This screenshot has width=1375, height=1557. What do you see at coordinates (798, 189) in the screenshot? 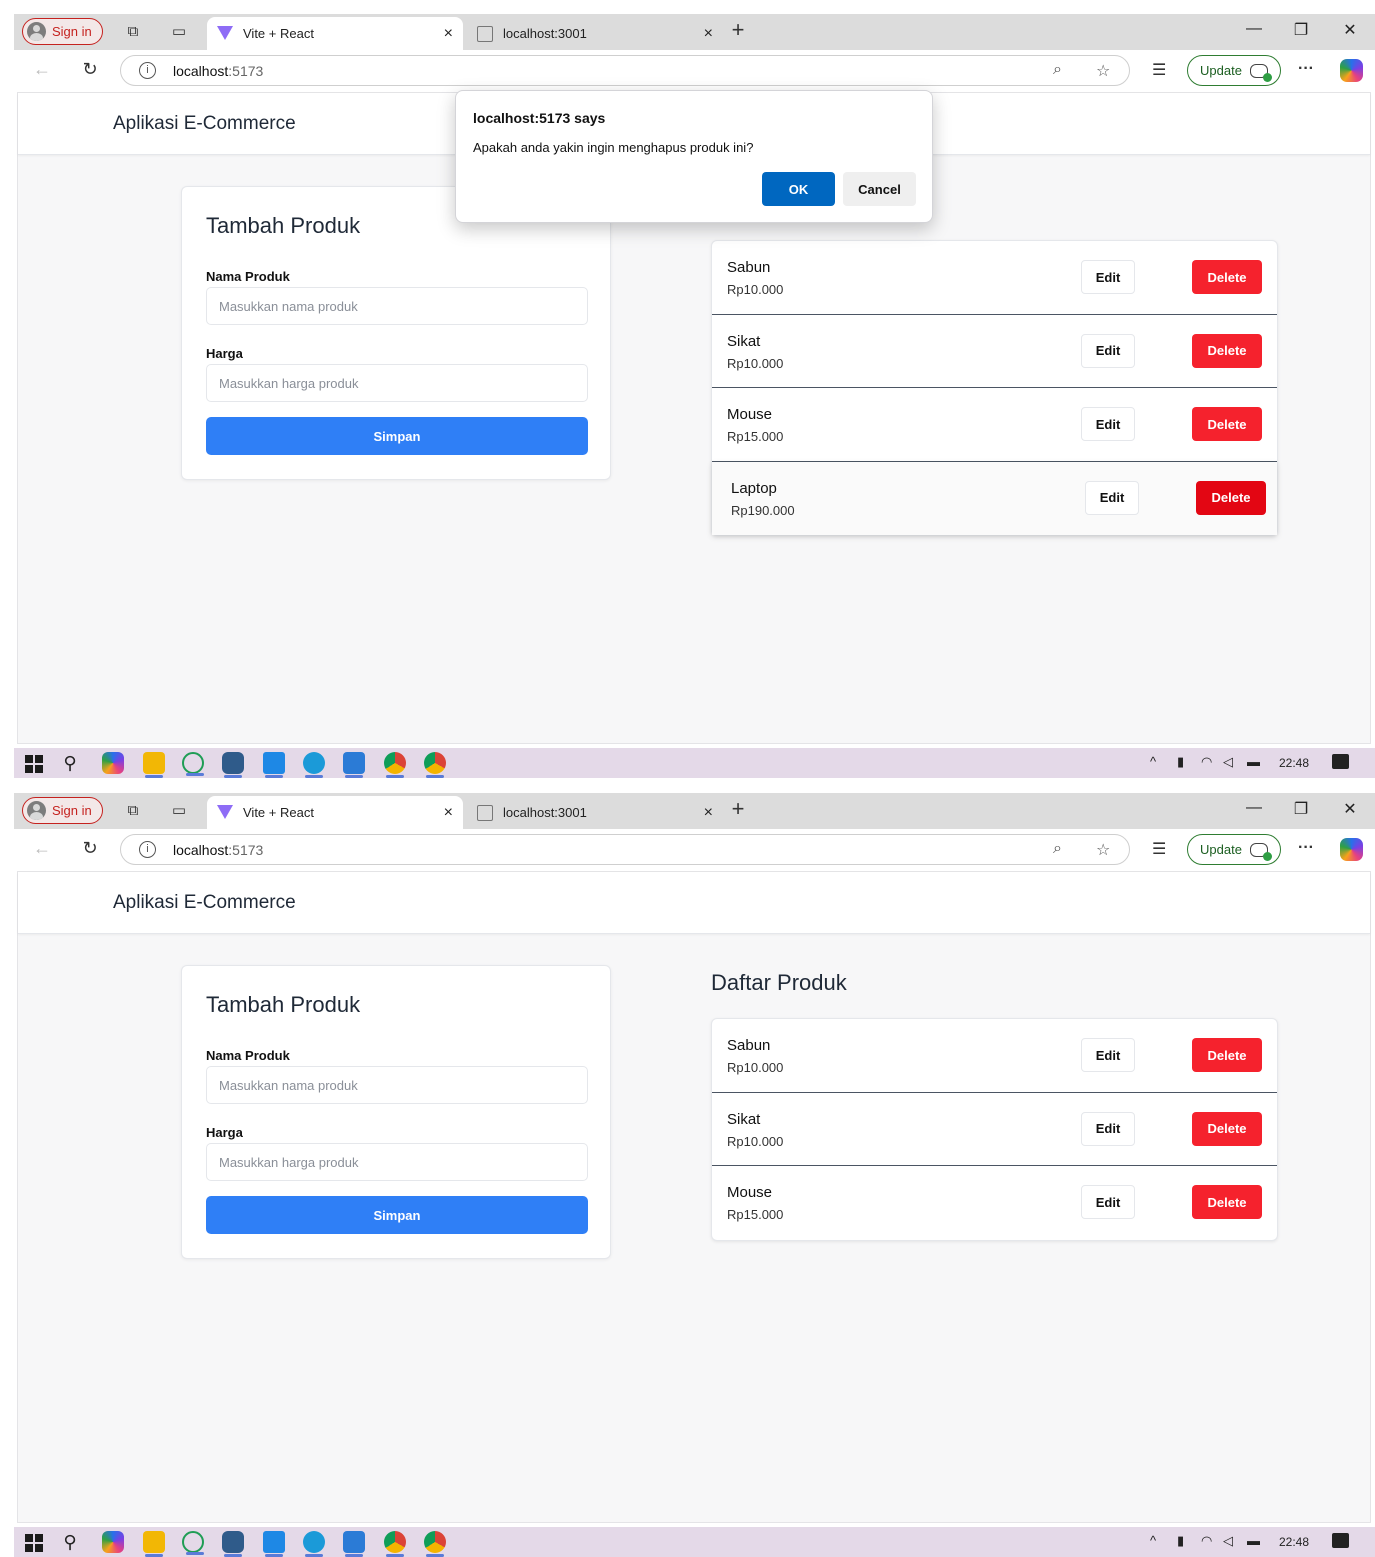
I see `ok-button: OK` at bounding box center [798, 189].